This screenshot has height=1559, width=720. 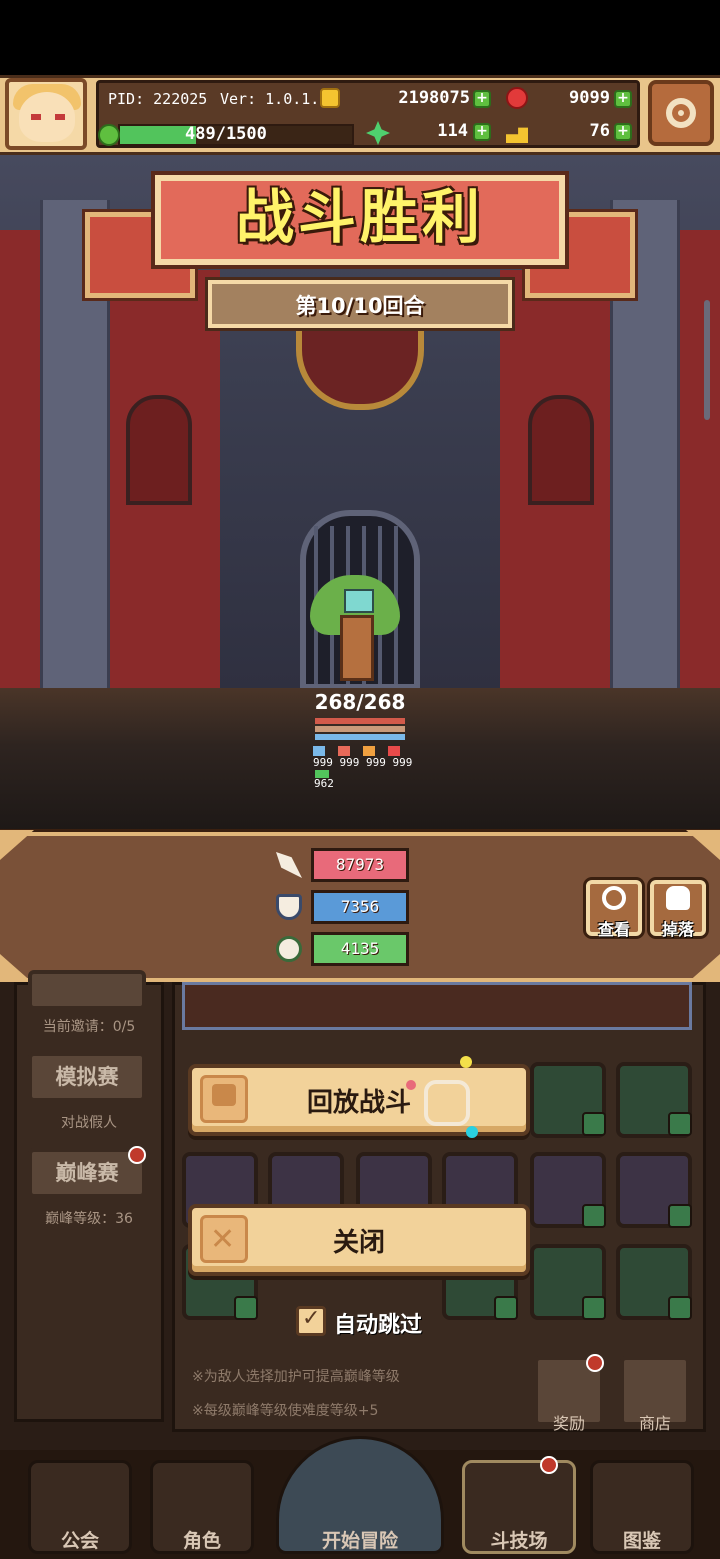 What do you see at coordinates (87, 1077) in the screenshot?
I see `simulation-match-button: 模拟赛` at bounding box center [87, 1077].